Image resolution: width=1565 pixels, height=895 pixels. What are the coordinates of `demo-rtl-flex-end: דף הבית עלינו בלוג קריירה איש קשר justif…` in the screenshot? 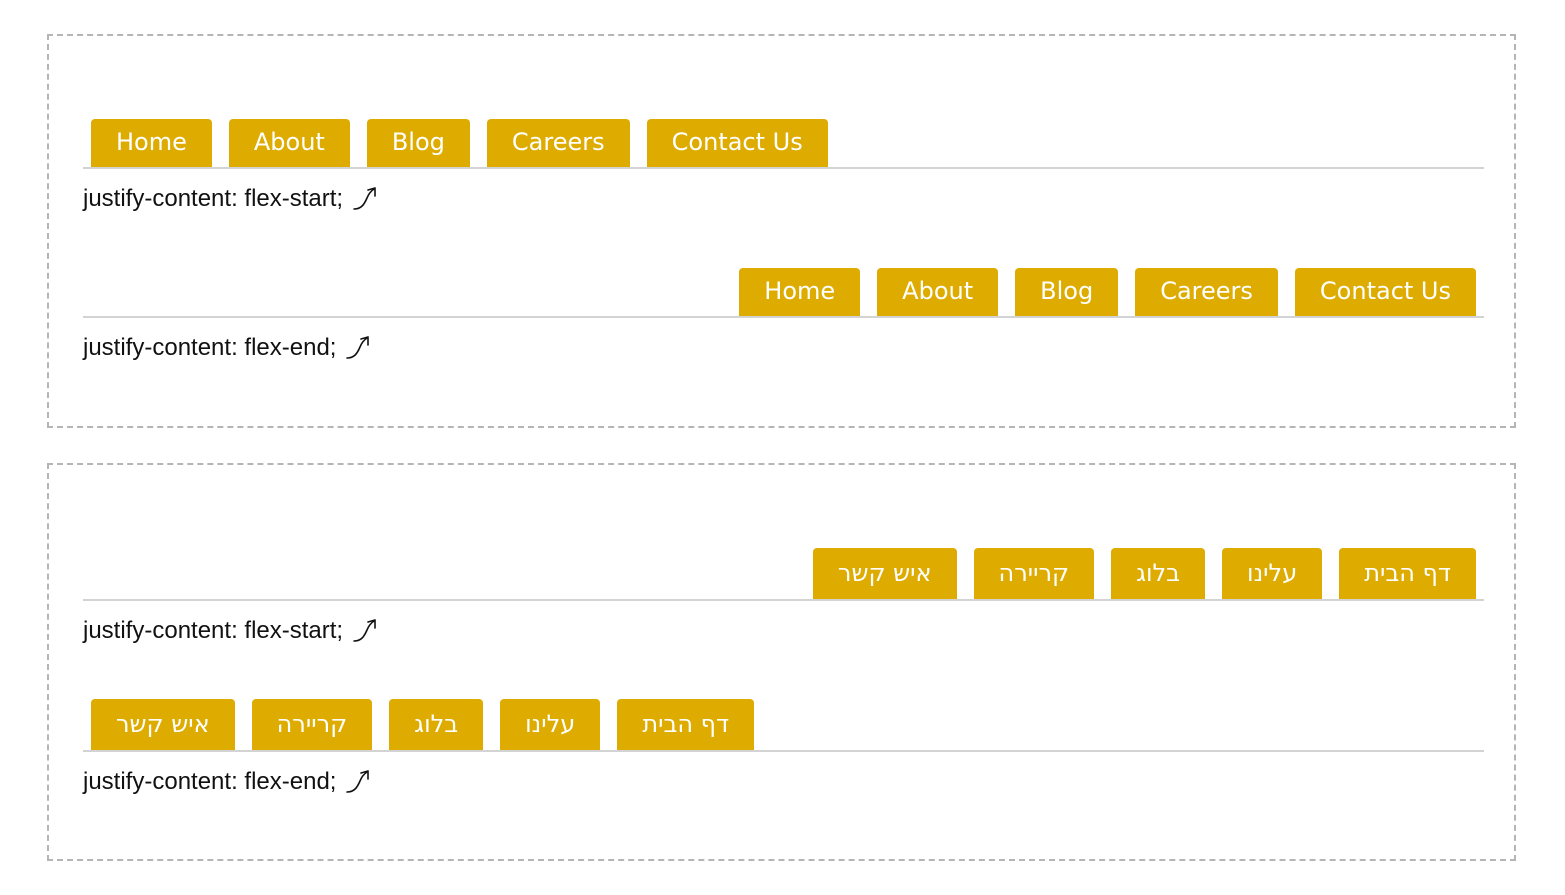 It's located at (783, 748).